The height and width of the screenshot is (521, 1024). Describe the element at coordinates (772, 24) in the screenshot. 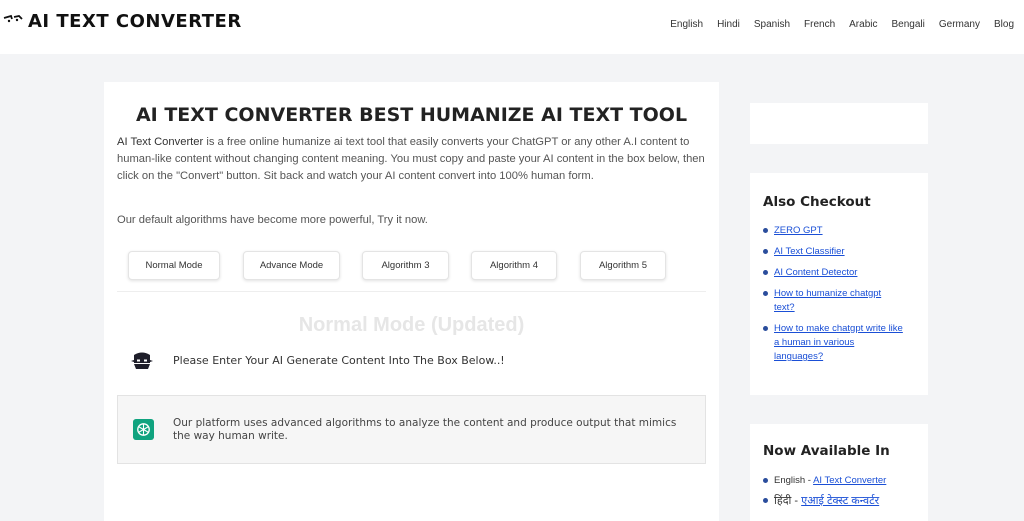

I see `nav-spanish: Spanish` at that location.